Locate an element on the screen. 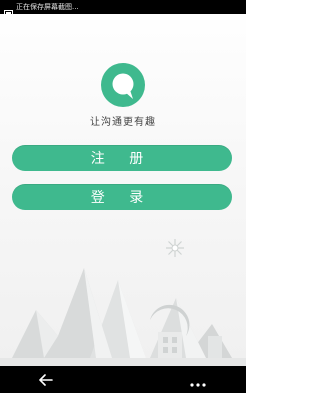  navigation-bar is located at coordinates (123, 379).